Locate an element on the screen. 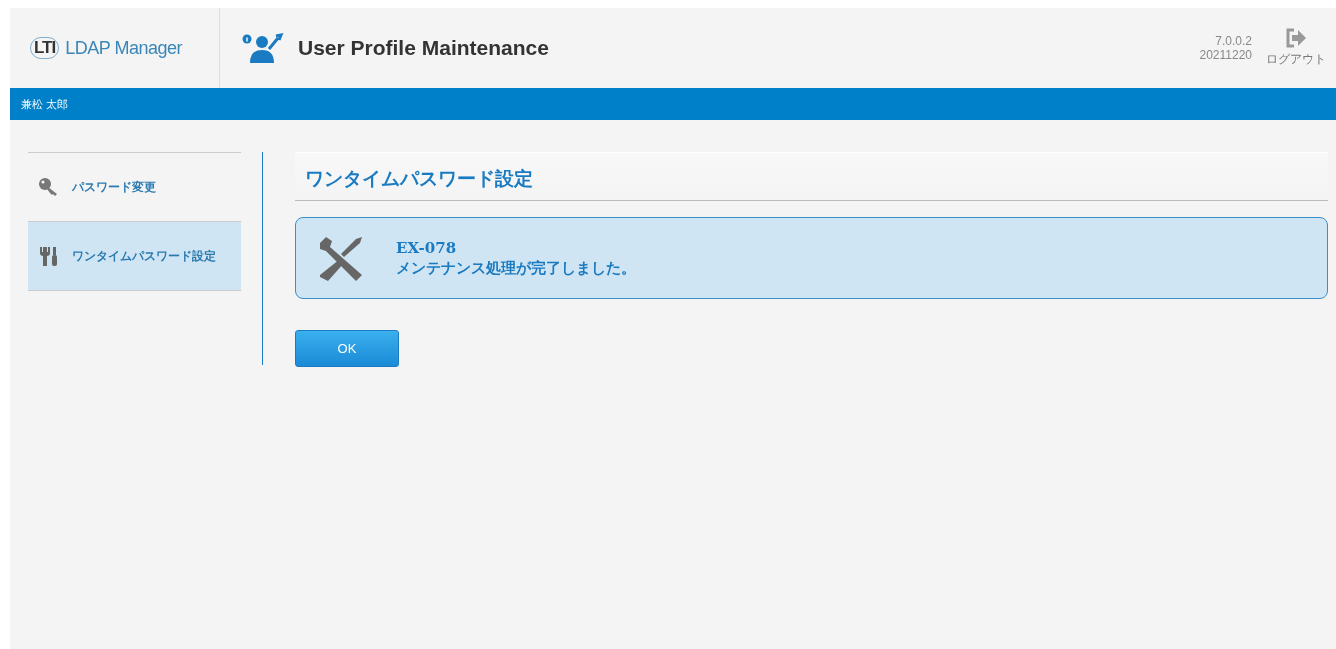 Image resolution: width=1336 pixels, height=649 pixels. ok-button: OK is located at coordinates (347, 348).